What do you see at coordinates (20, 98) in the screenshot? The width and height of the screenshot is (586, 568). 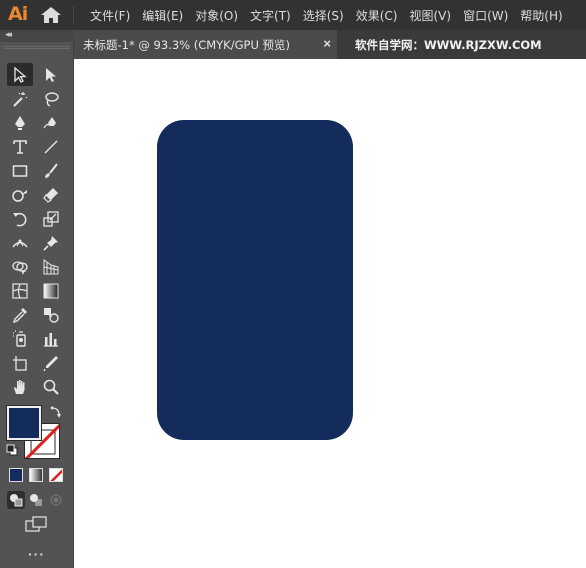 I see `magic-wand-tool-icon` at bounding box center [20, 98].